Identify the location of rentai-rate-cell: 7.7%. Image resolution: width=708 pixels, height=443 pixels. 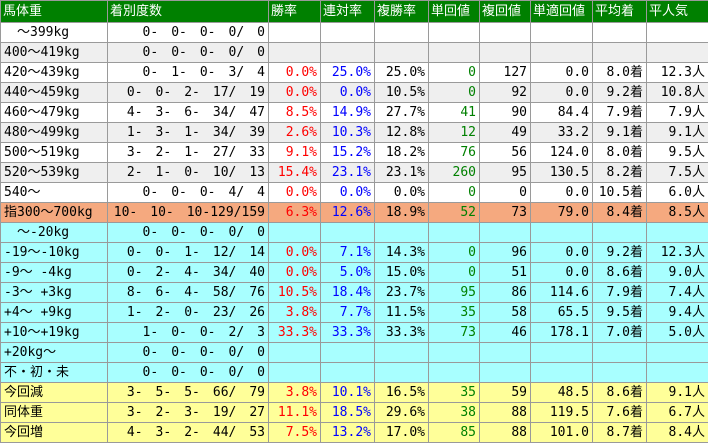
(348, 313).